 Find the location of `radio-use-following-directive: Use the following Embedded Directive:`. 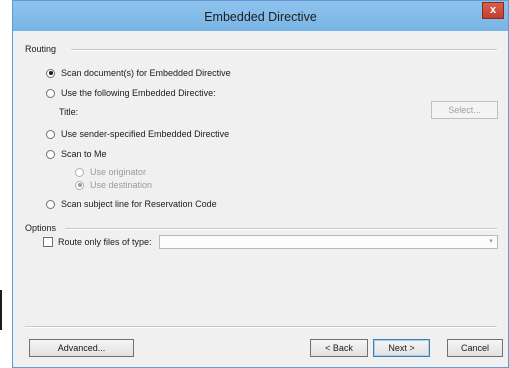

radio-use-following-directive: Use the following Embedded Directive: is located at coordinates (131, 93).